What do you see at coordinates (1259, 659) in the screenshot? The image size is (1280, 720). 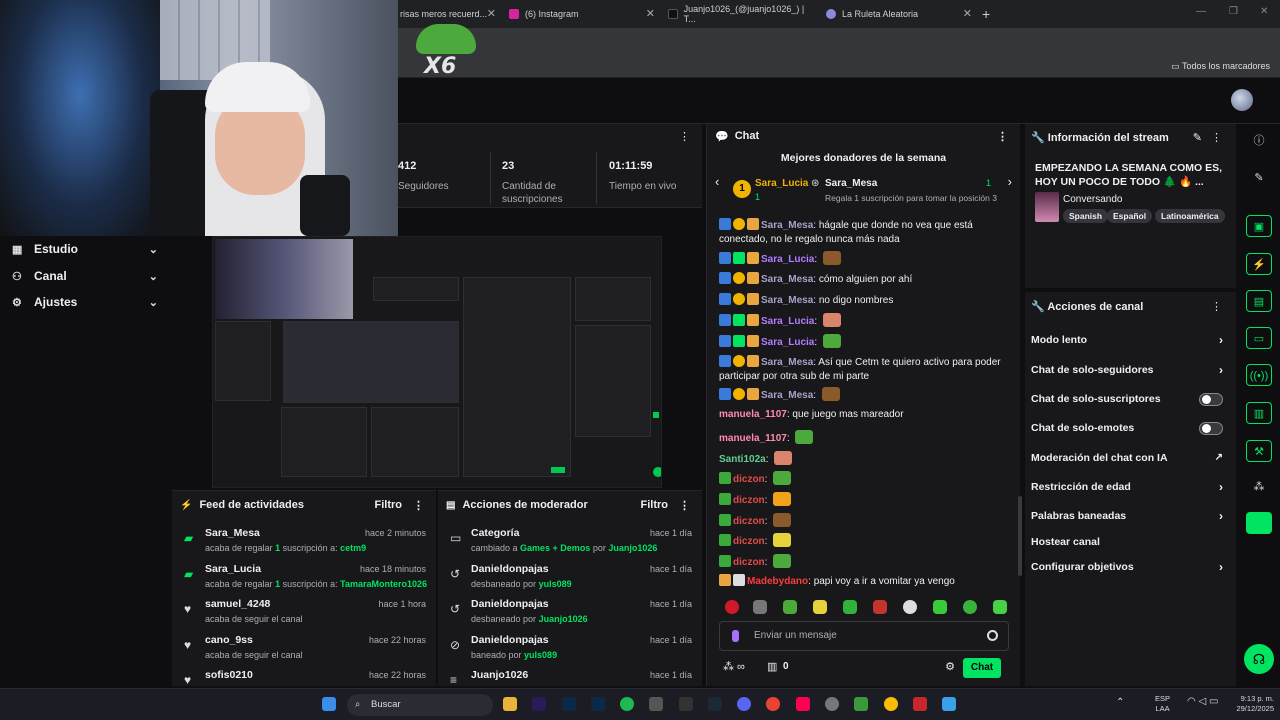 I see `help-icon: ☊` at bounding box center [1259, 659].